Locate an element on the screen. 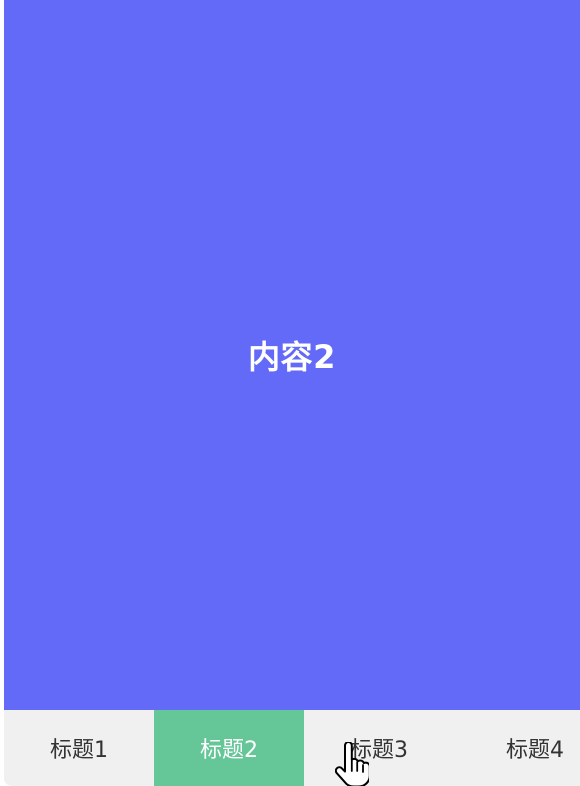 This screenshot has height=786, width=580. tab-title-3: 标题3 is located at coordinates (379, 748).